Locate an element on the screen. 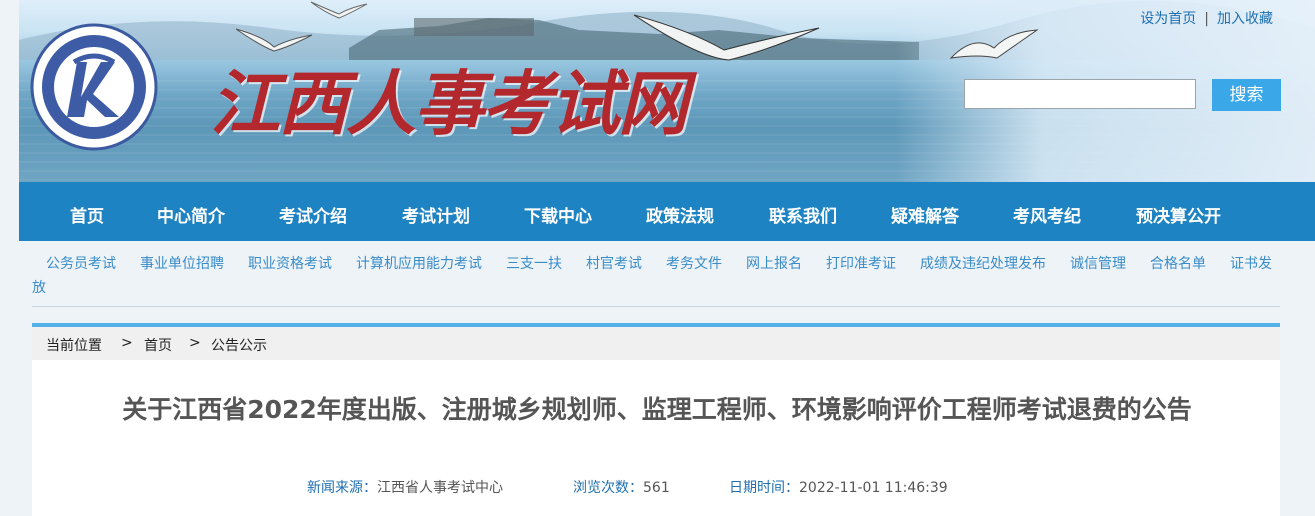  breadcrumb-current: 公告公示 is located at coordinates (239, 345).